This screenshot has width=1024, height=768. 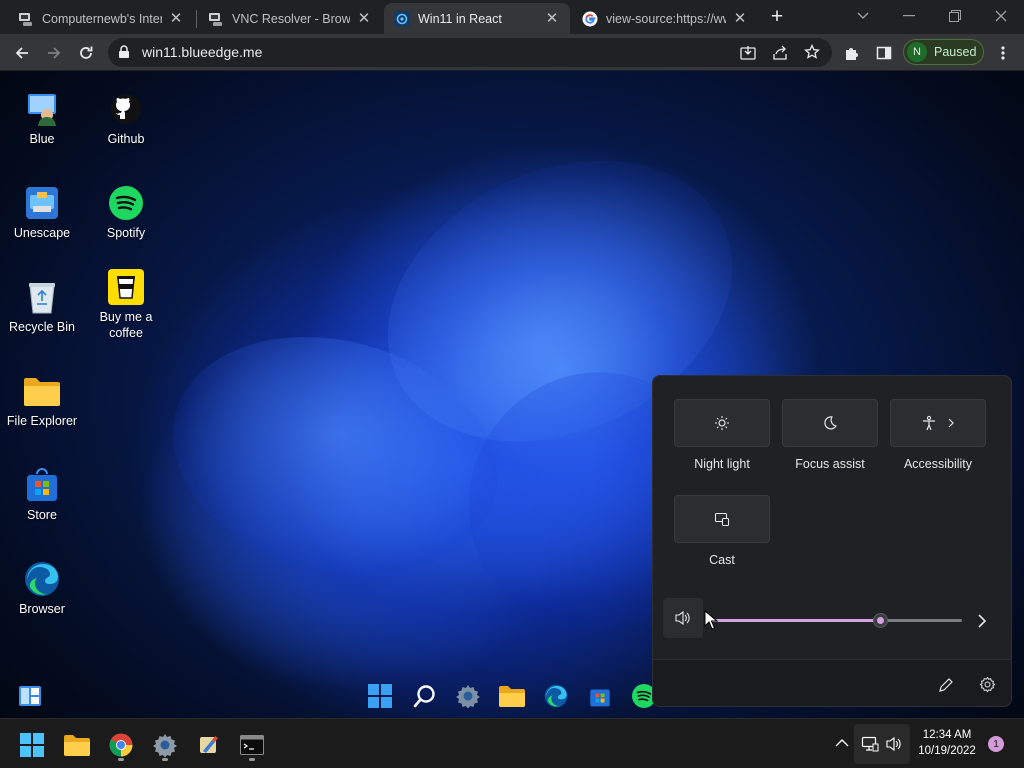 What do you see at coordinates (711, 620) in the screenshot?
I see `mouse-cursor-icon` at bounding box center [711, 620].